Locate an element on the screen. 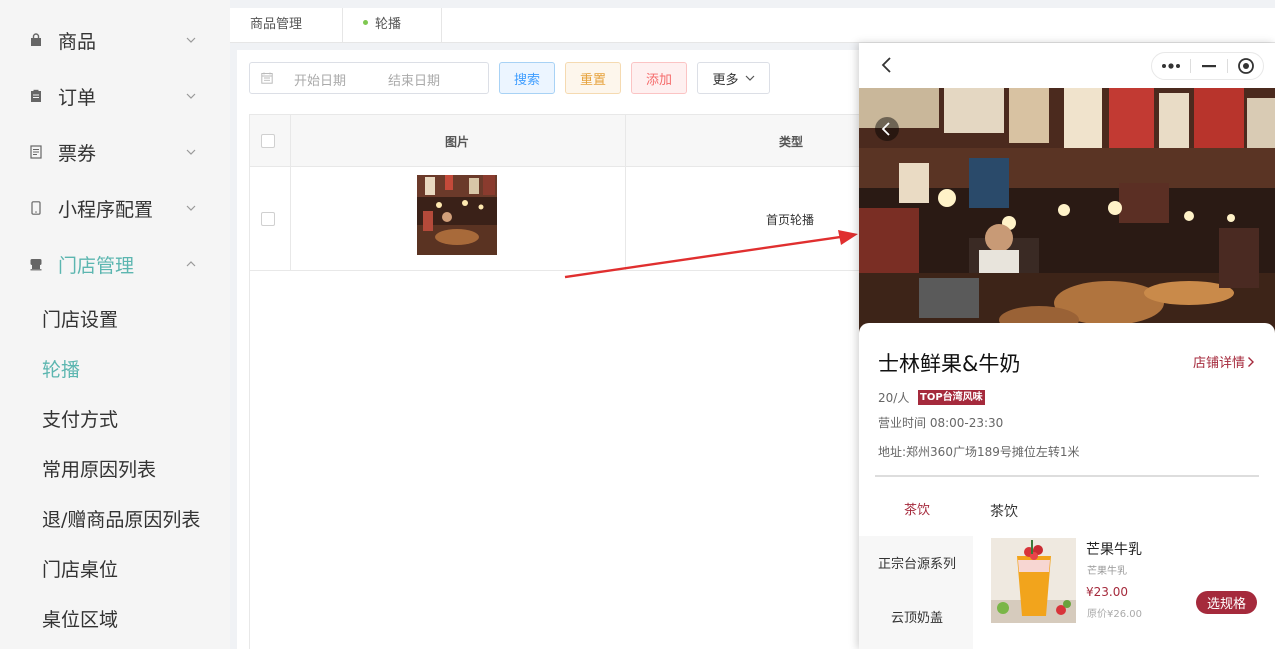 The image size is (1275, 649). column-header-image: 图片 is located at coordinates (457, 142).